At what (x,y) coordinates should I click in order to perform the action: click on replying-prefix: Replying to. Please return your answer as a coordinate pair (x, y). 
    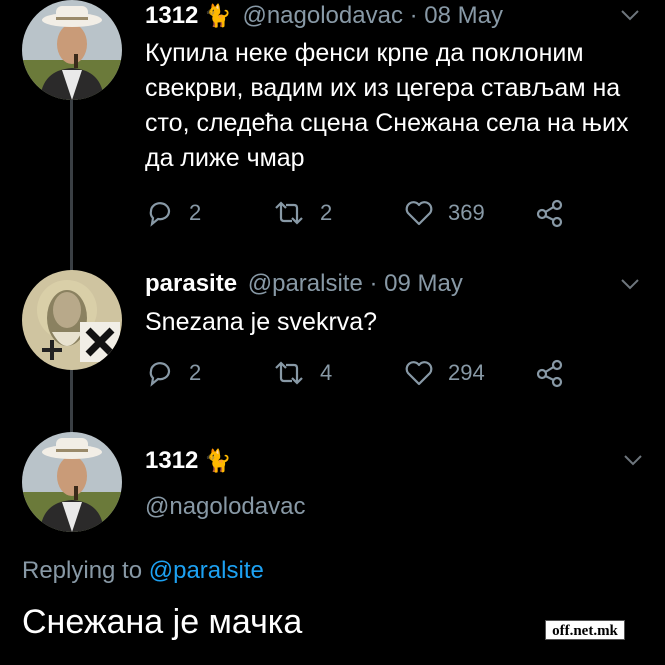
    Looking at the image, I should click on (82, 570).